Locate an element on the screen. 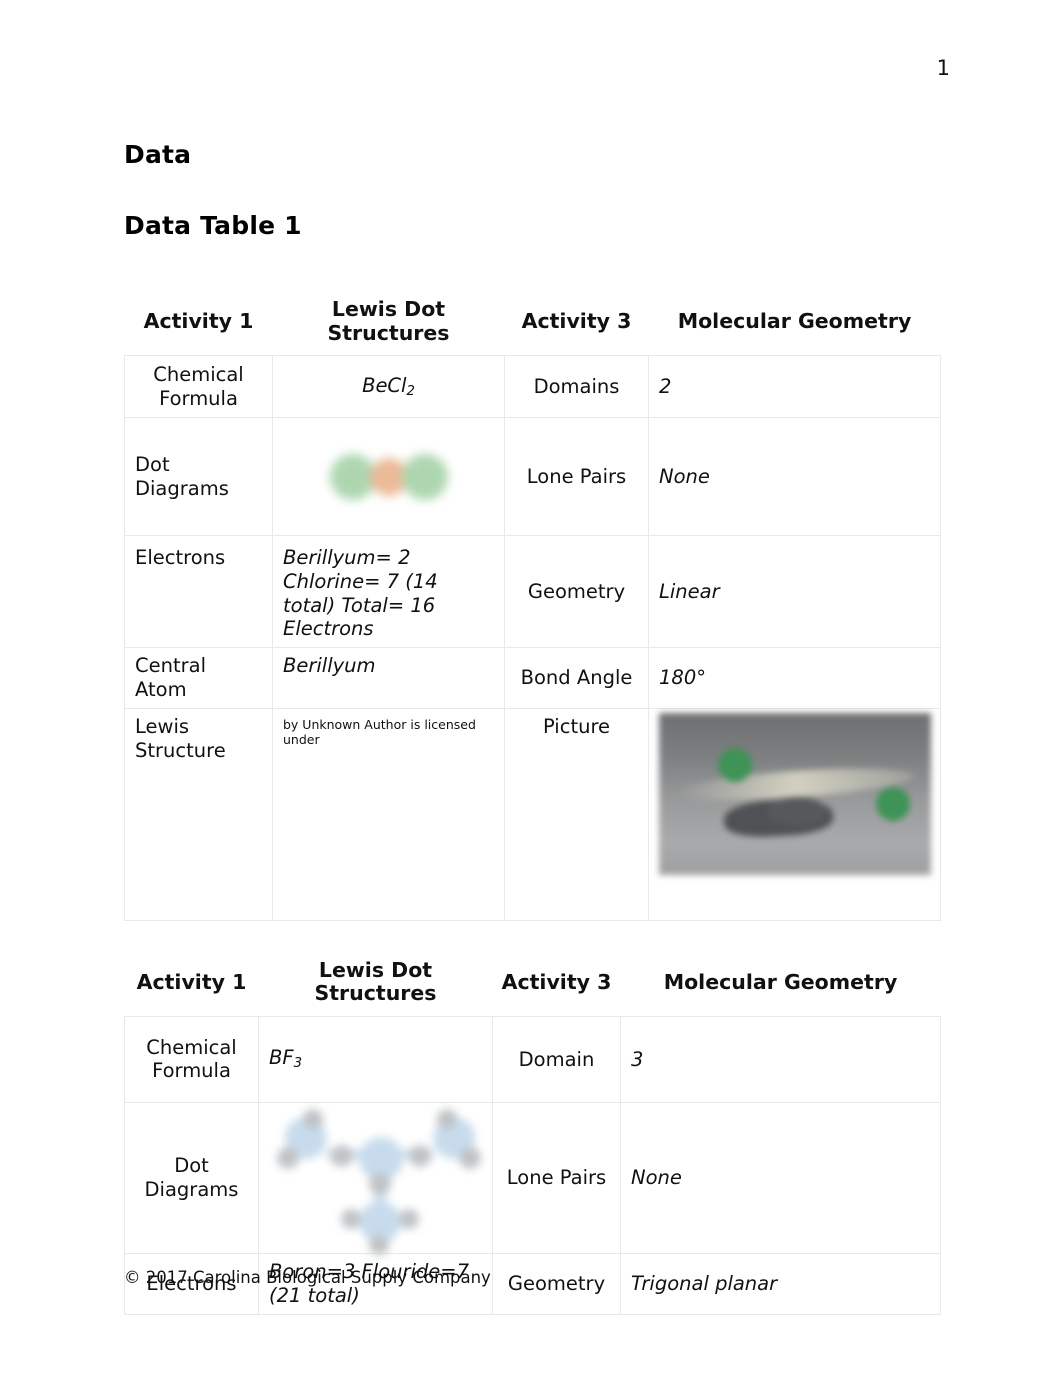 The width and height of the screenshot is (1062, 1376). value-geometry: Trigonal planar is located at coordinates (780, 1283).